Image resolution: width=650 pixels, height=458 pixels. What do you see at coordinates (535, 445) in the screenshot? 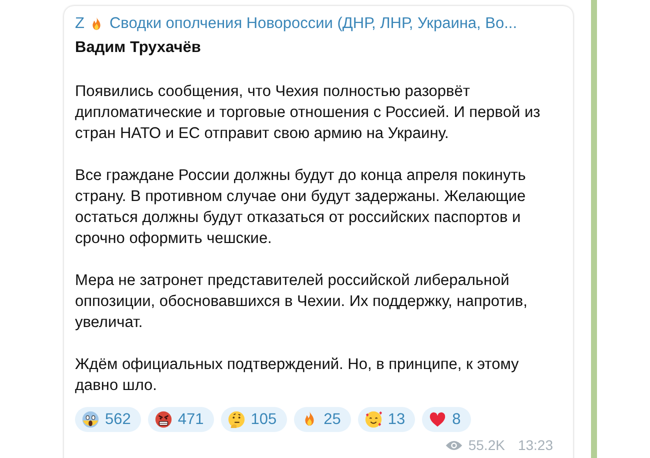
I see `message-time: 13:23` at bounding box center [535, 445].